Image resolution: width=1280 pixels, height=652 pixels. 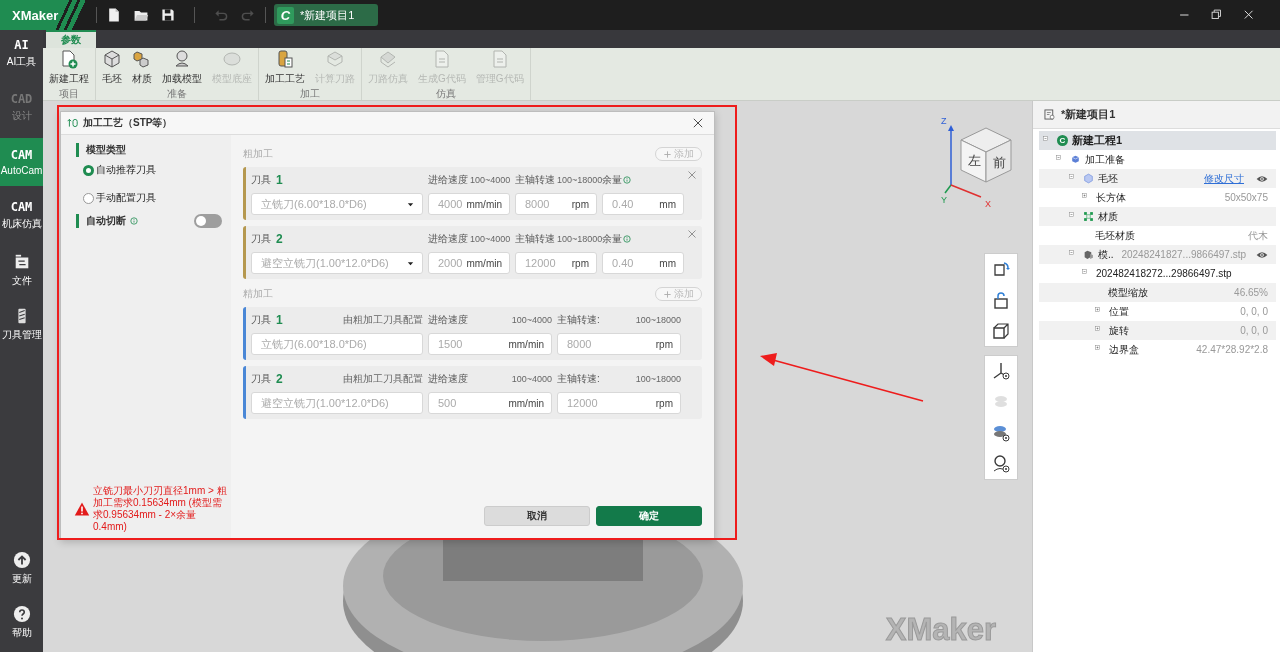 What do you see at coordinates (940, 630) in the screenshot?
I see `viewport-logo: XMaker` at bounding box center [940, 630].